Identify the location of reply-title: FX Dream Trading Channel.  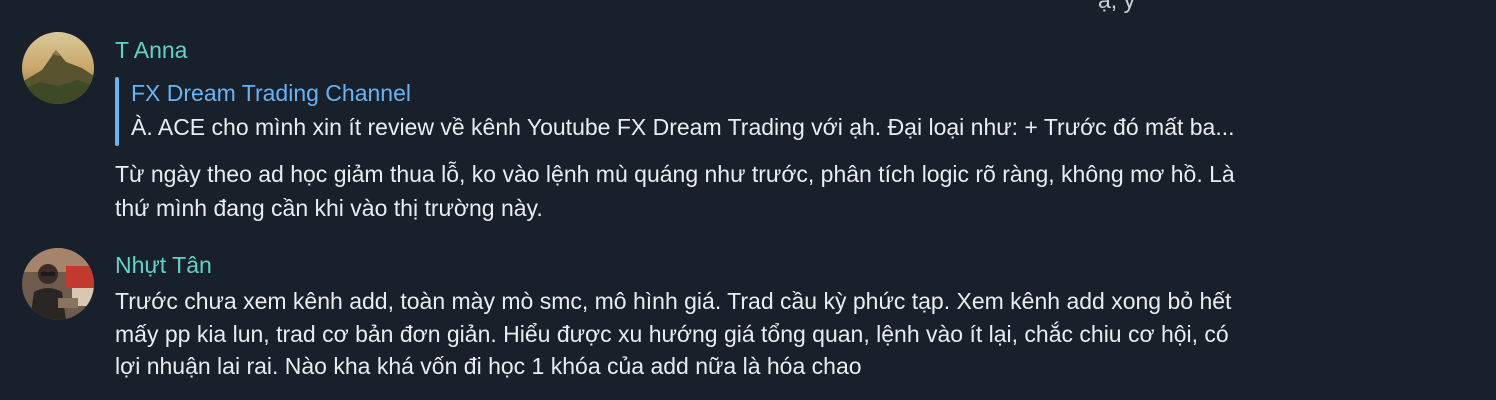
(271, 93).